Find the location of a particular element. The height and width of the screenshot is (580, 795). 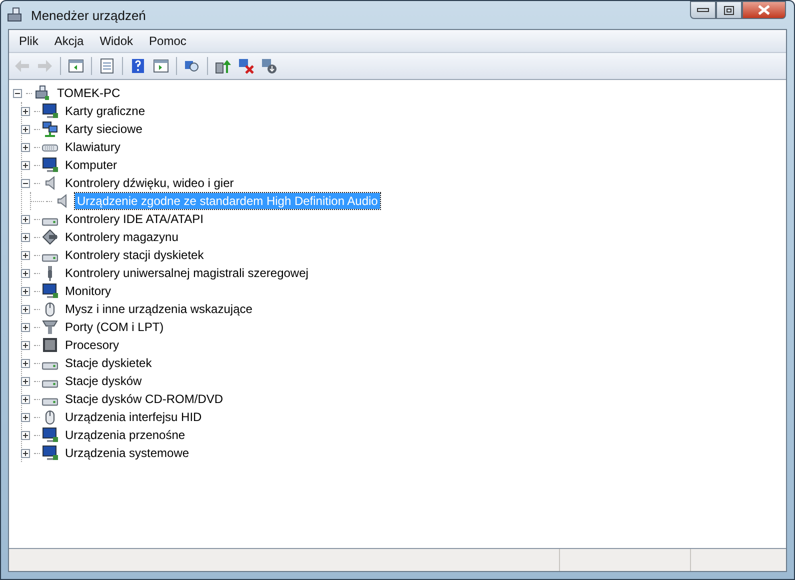

tree-item: Kontrolery IDE ATA/ATAPI is located at coordinates (134, 219).